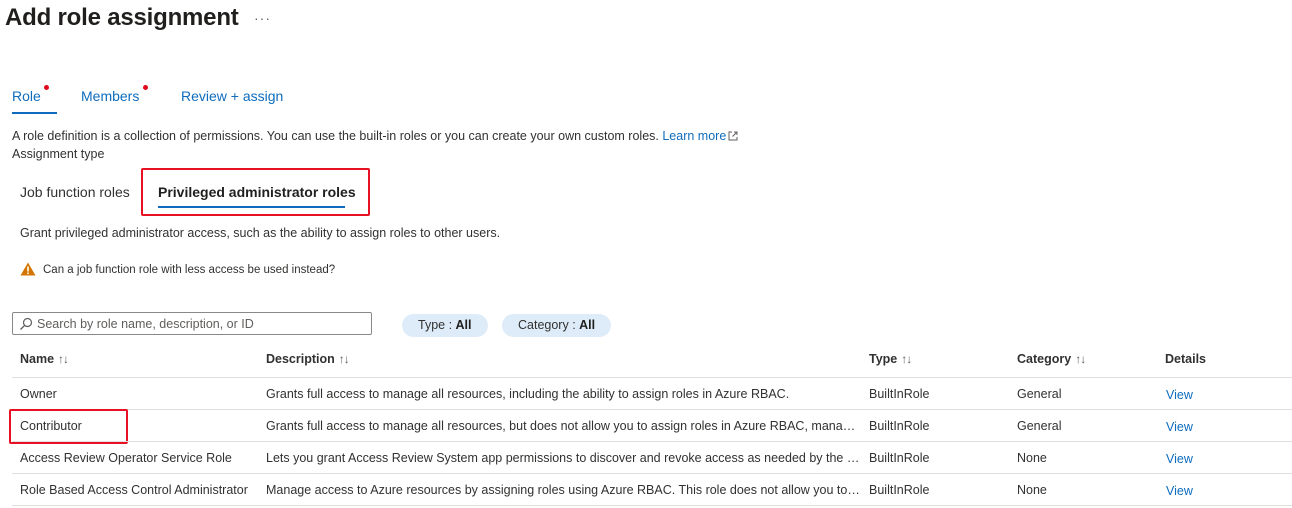  I want to click on filter-category-pill: Category : All, so click(557, 325).